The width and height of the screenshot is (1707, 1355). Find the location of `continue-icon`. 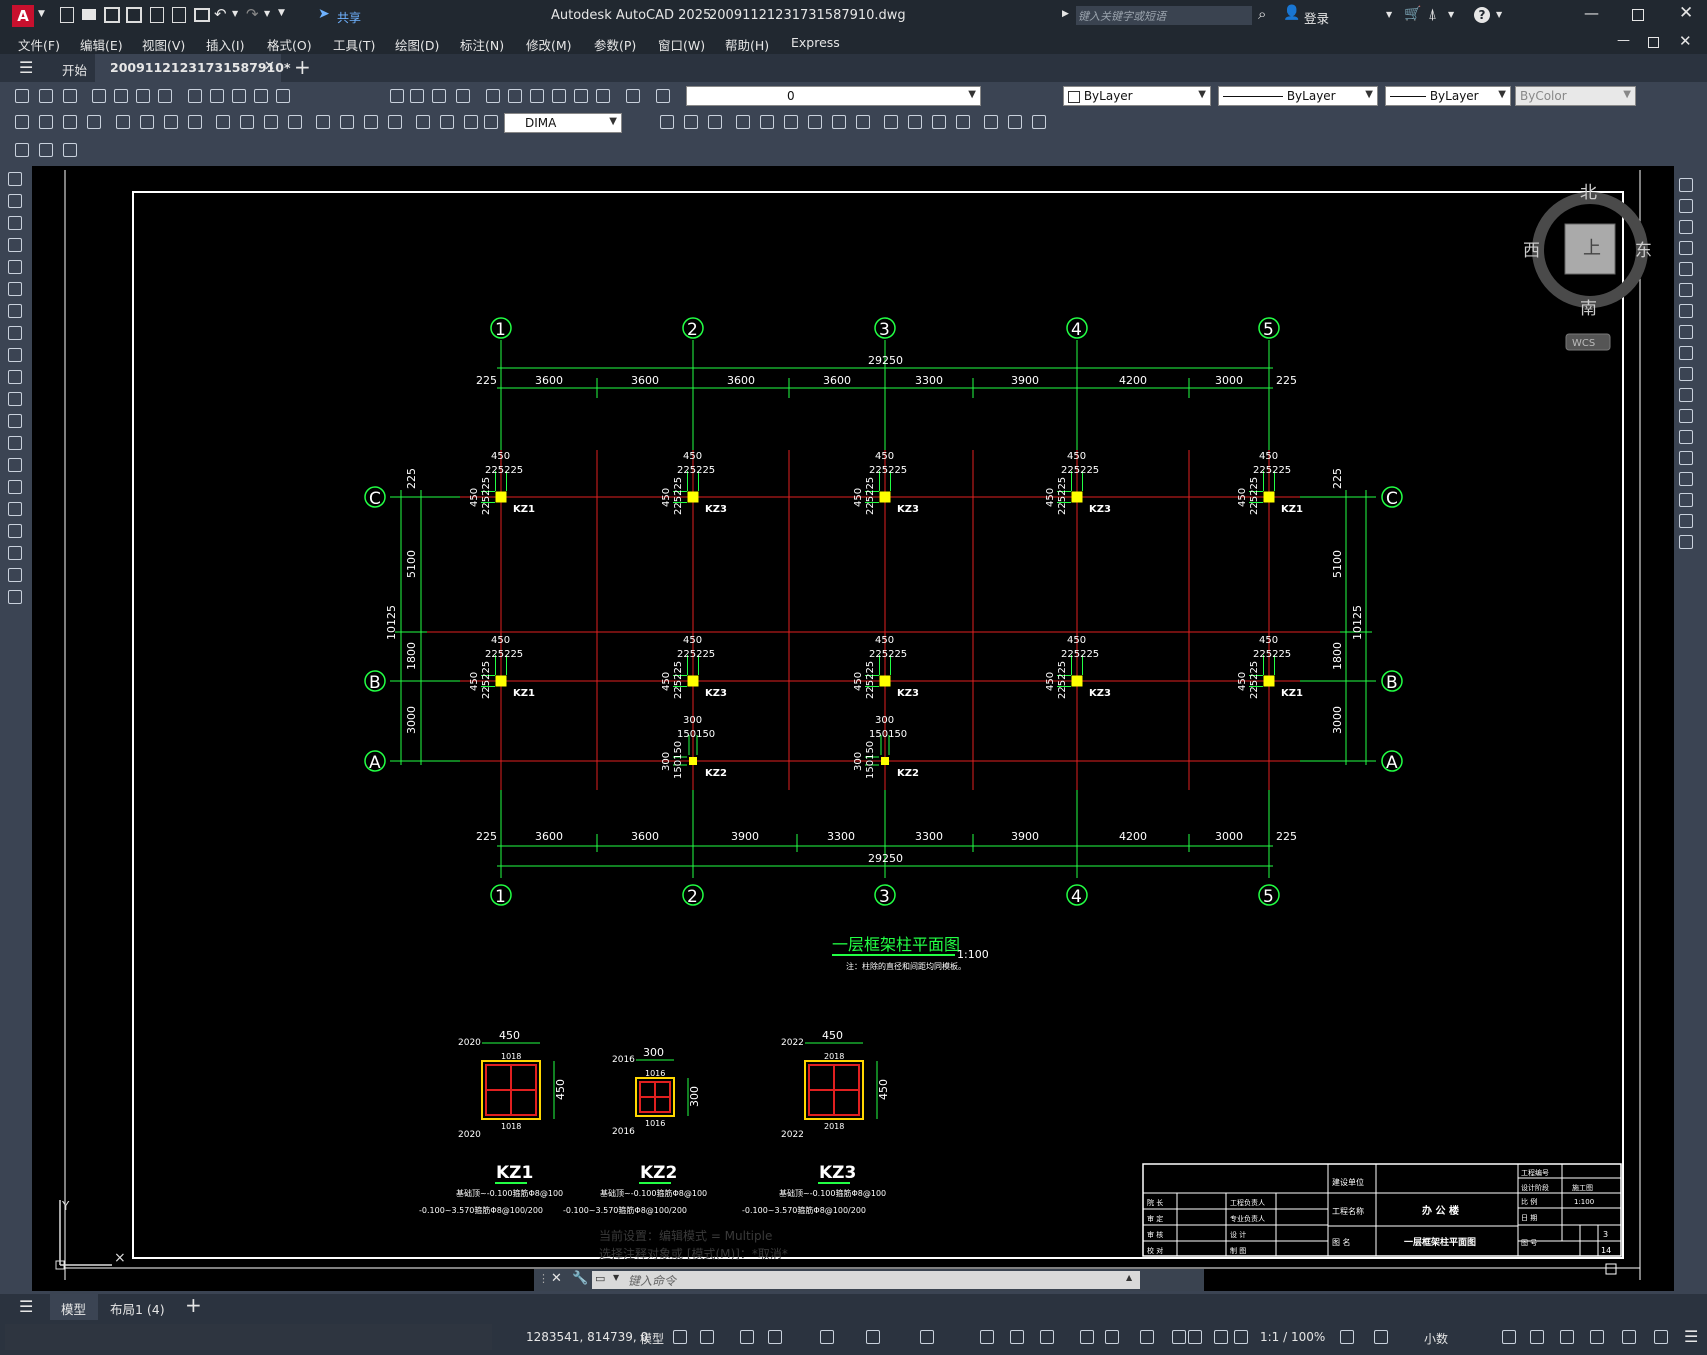

continue-icon is located at coordinates (271, 122).